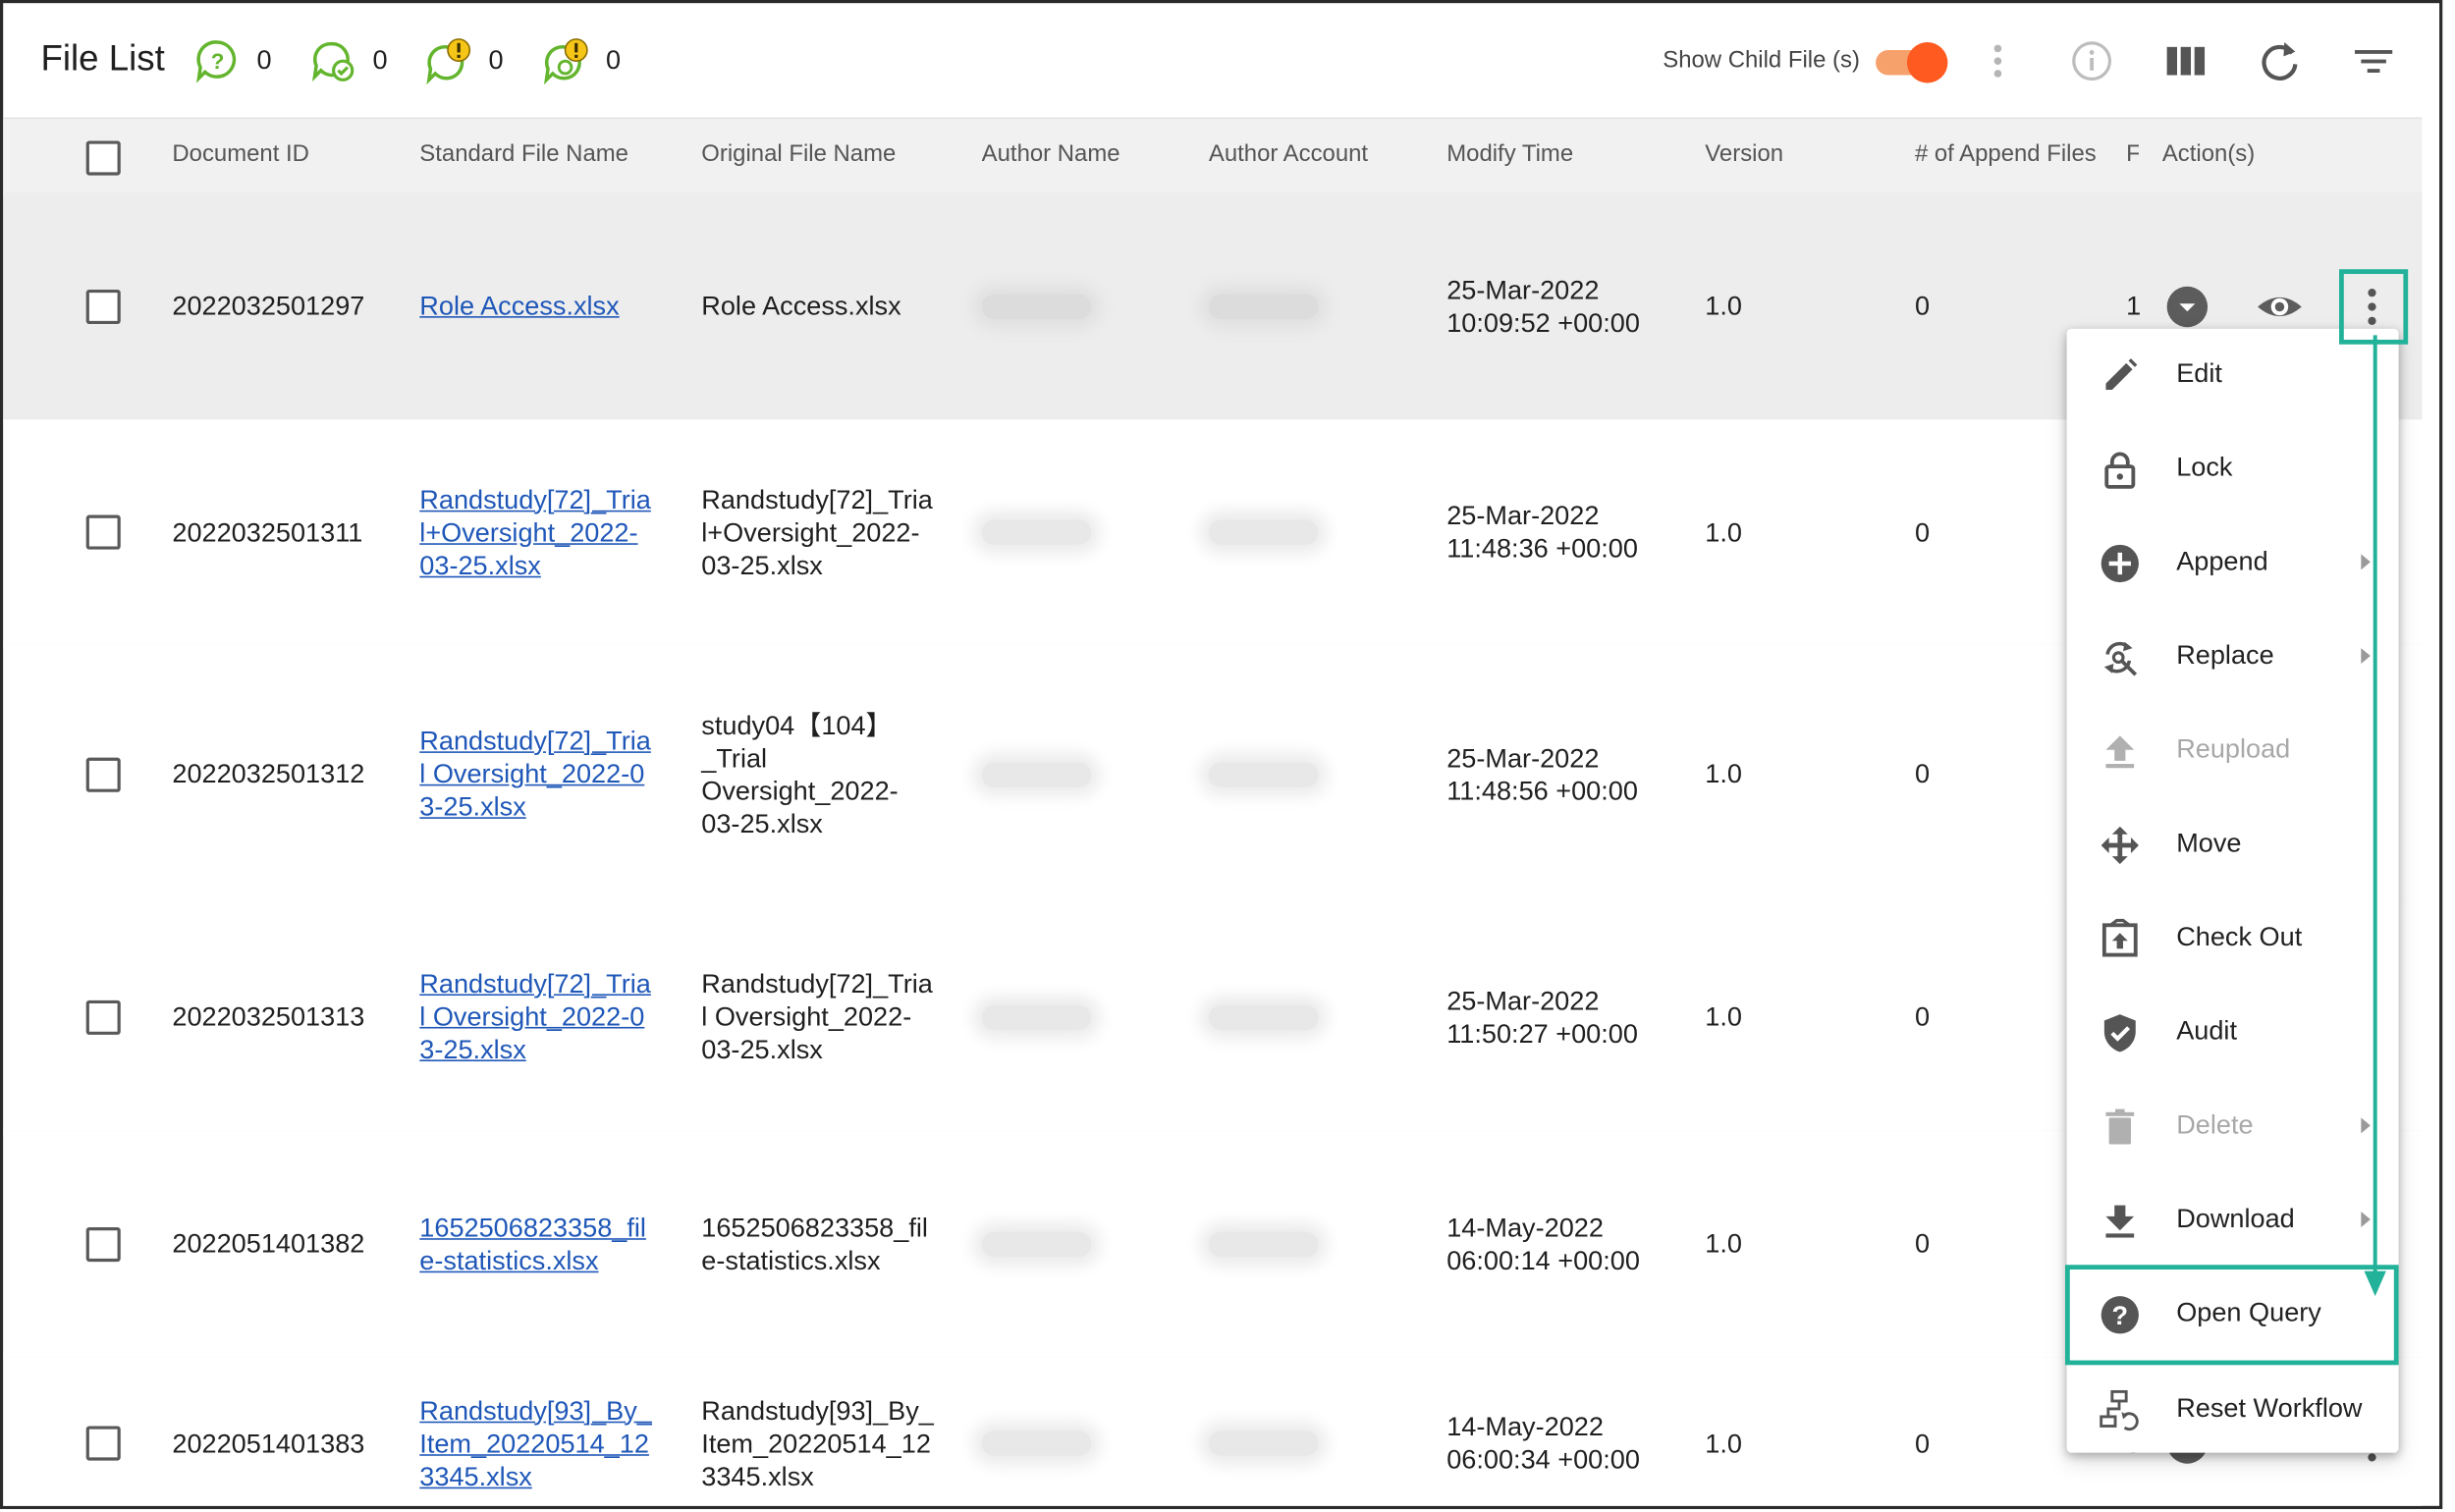  I want to click on refresh-icon, so click(2280, 60).